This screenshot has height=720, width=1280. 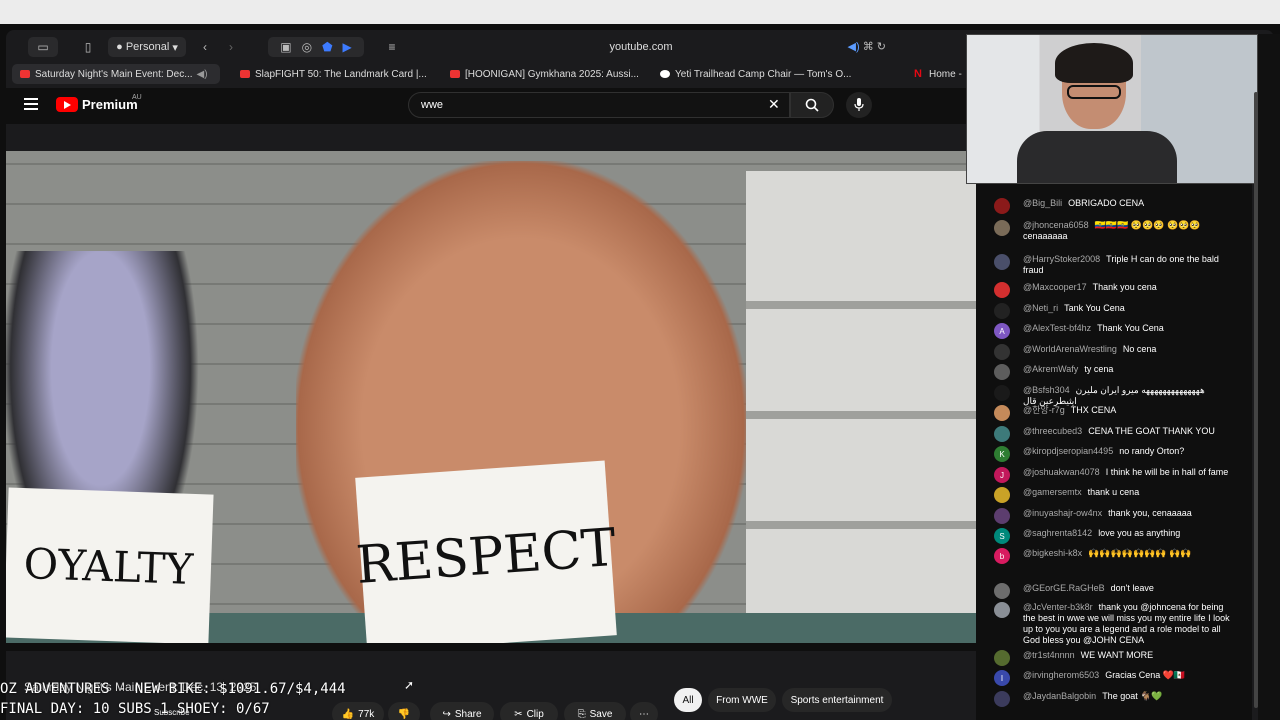 What do you see at coordinates (1061, 675) in the screenshot?
I see `chat-author: @irvingherom6503` at bounding box center [1061, 675].